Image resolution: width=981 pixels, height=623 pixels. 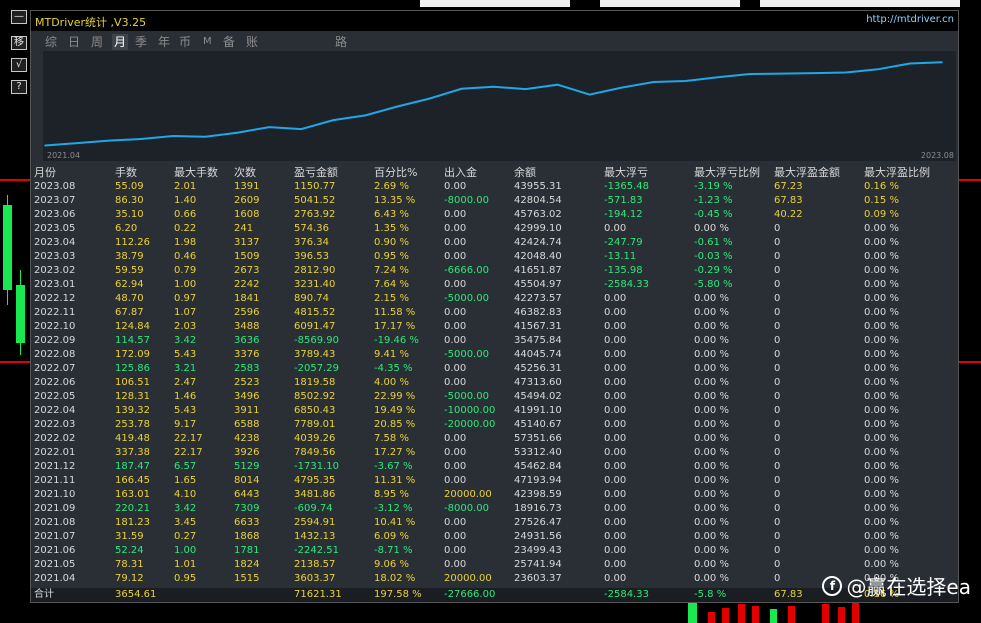 I want to click on table-cell: 2021.10, so click(x=55, y=494).